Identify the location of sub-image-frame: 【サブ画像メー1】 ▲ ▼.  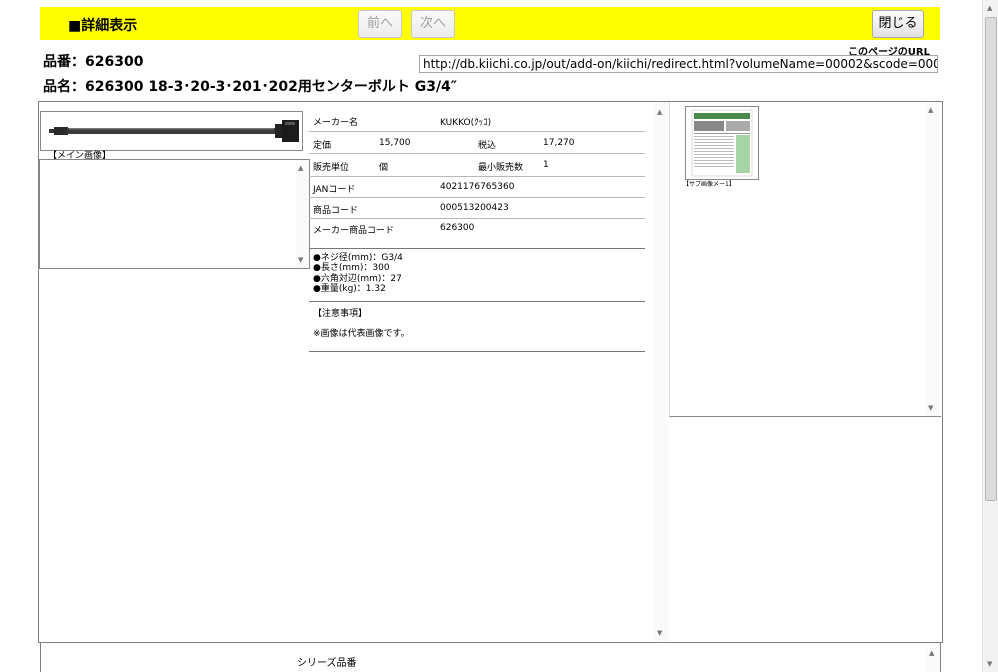
(805, 259).